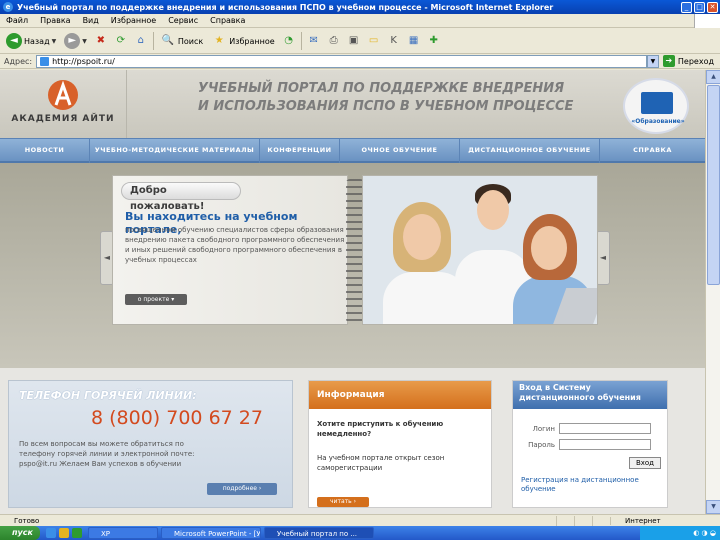  I want to click on nav-materials: УЧЕБНО-МЕТОДИЧЕСКИЕ МАТЕРИАЛЫ, so click(175, 150).